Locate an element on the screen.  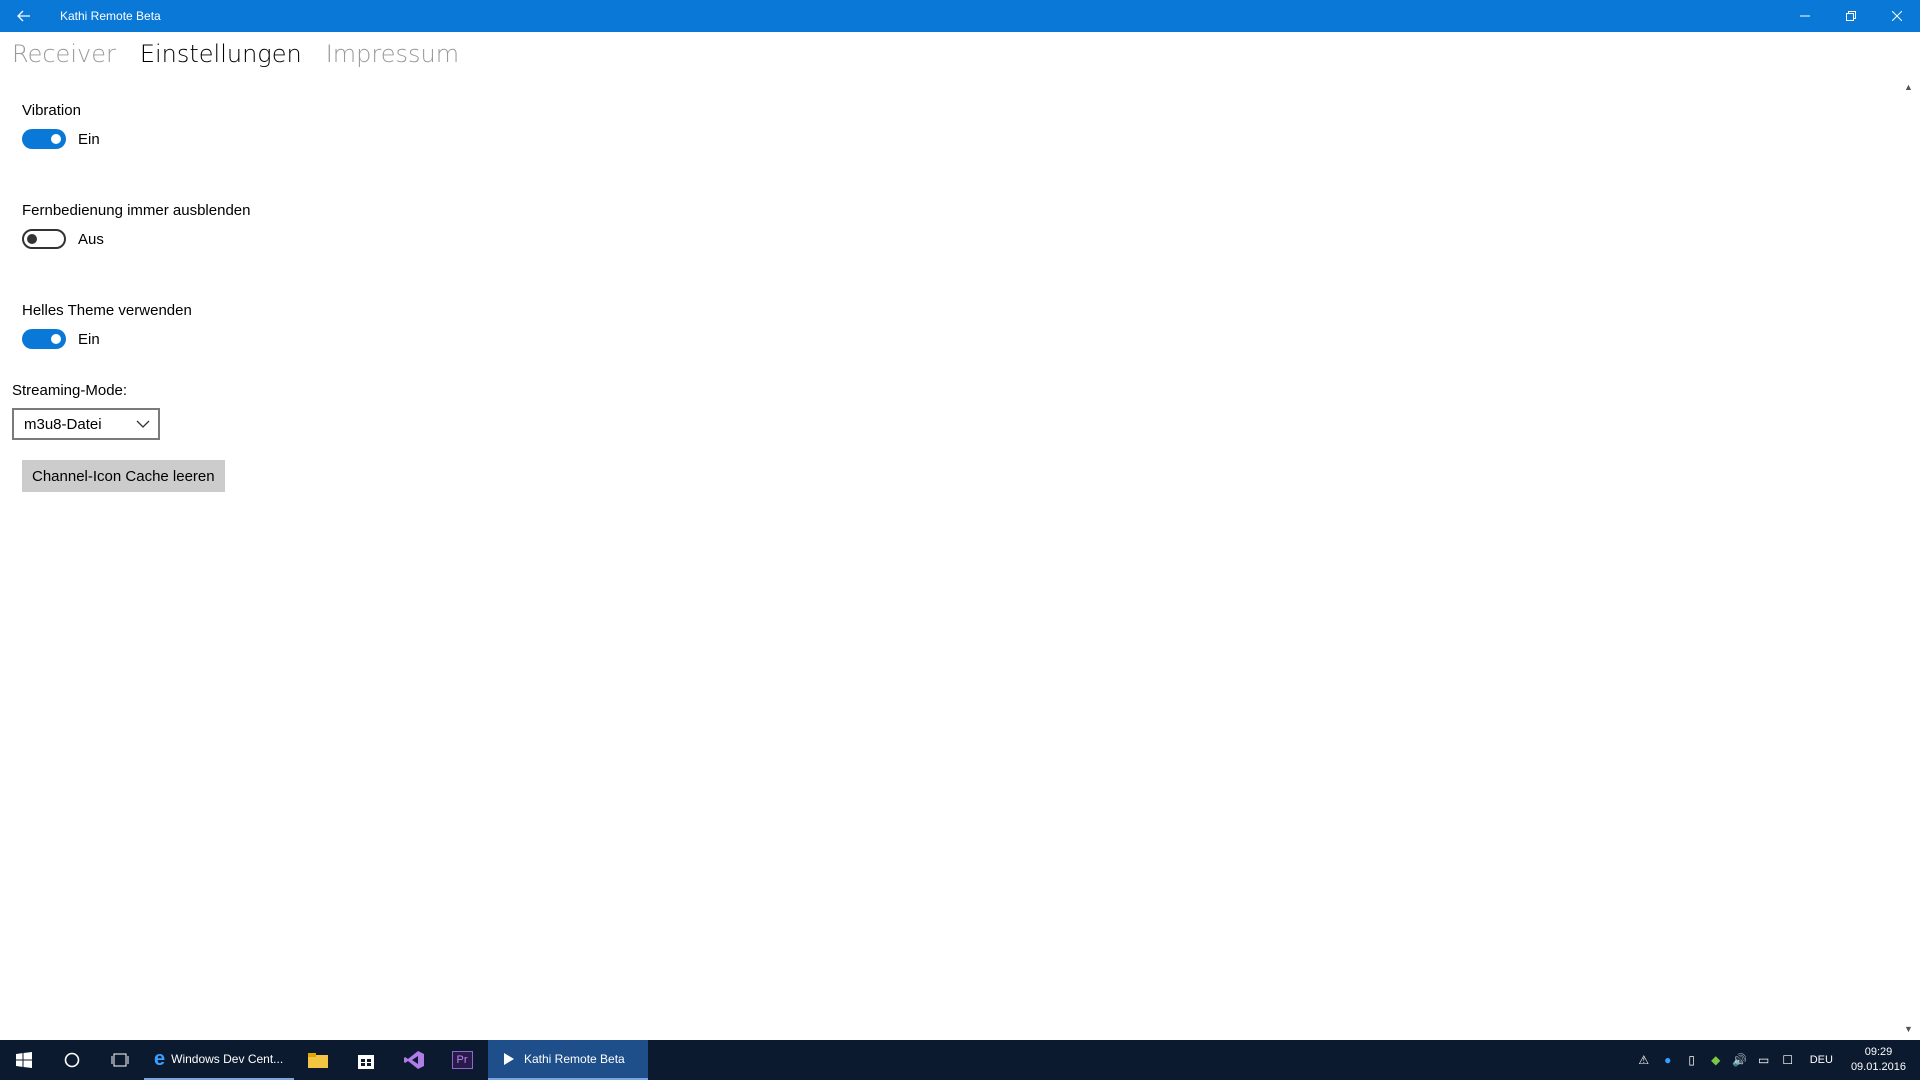
clock-date: 09.01.2016 is located at coordinates (1878, 1067).